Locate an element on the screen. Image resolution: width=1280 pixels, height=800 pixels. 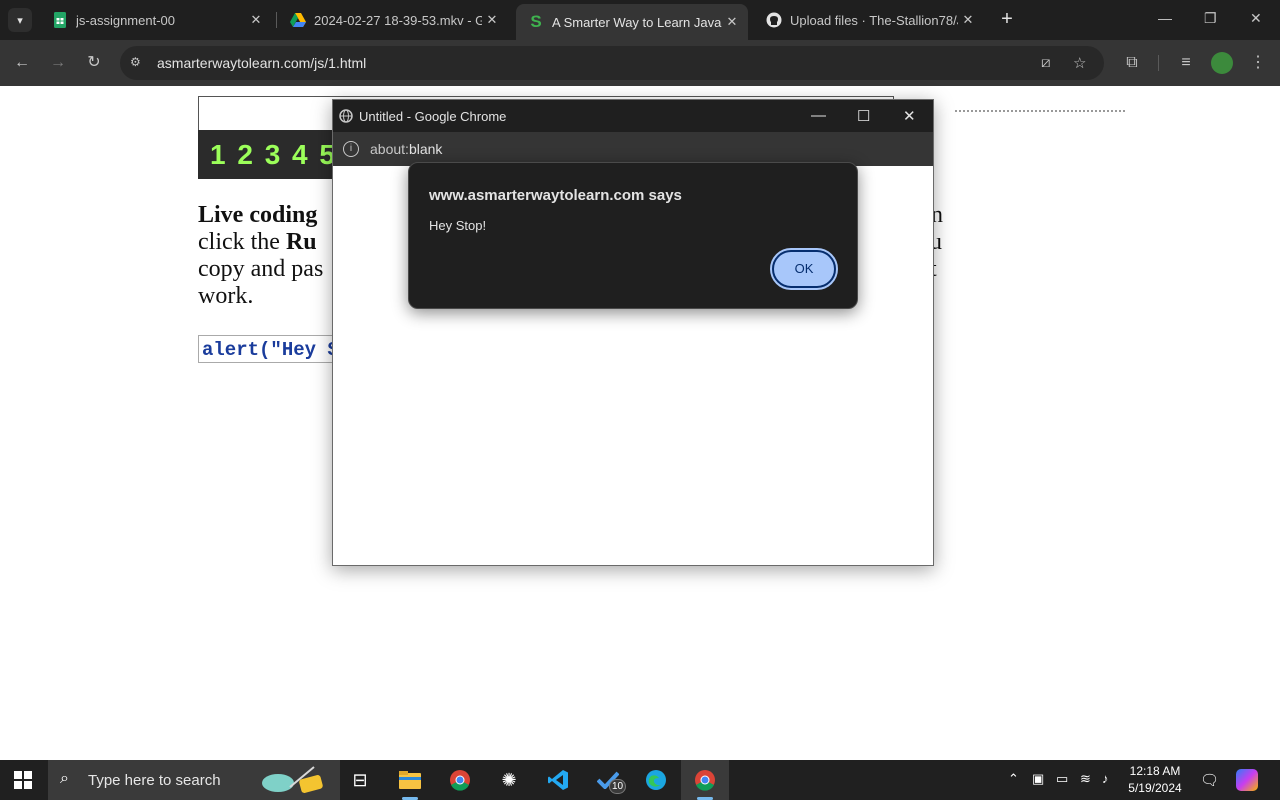
smarter-way-icon: S is located at coordinates (536, 21).